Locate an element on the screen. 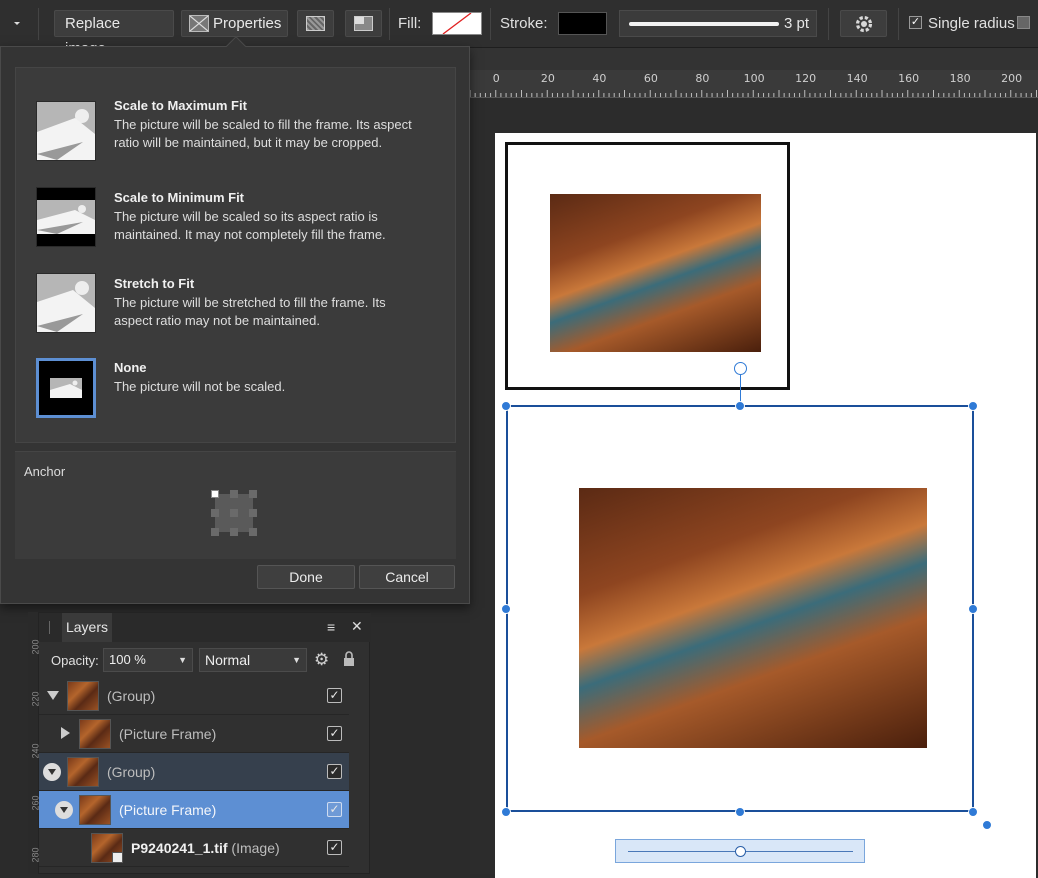 Image resolution: width=1038 pixels, height=878 pixels. anchor-grid is located at coordinates (234, 513).